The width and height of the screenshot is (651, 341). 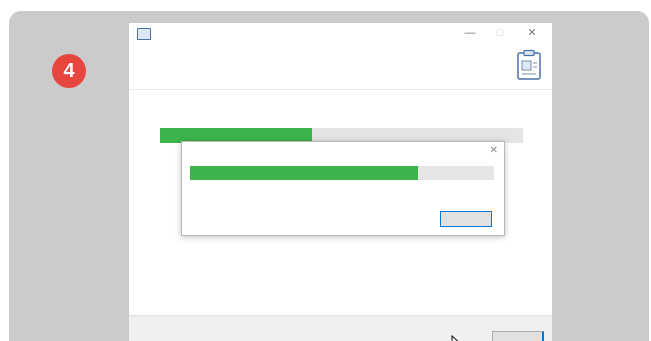 What do you see at coordinates (518, 336) in the screenshot?
I see `footer-action-button` at bounding box center [518, 336].